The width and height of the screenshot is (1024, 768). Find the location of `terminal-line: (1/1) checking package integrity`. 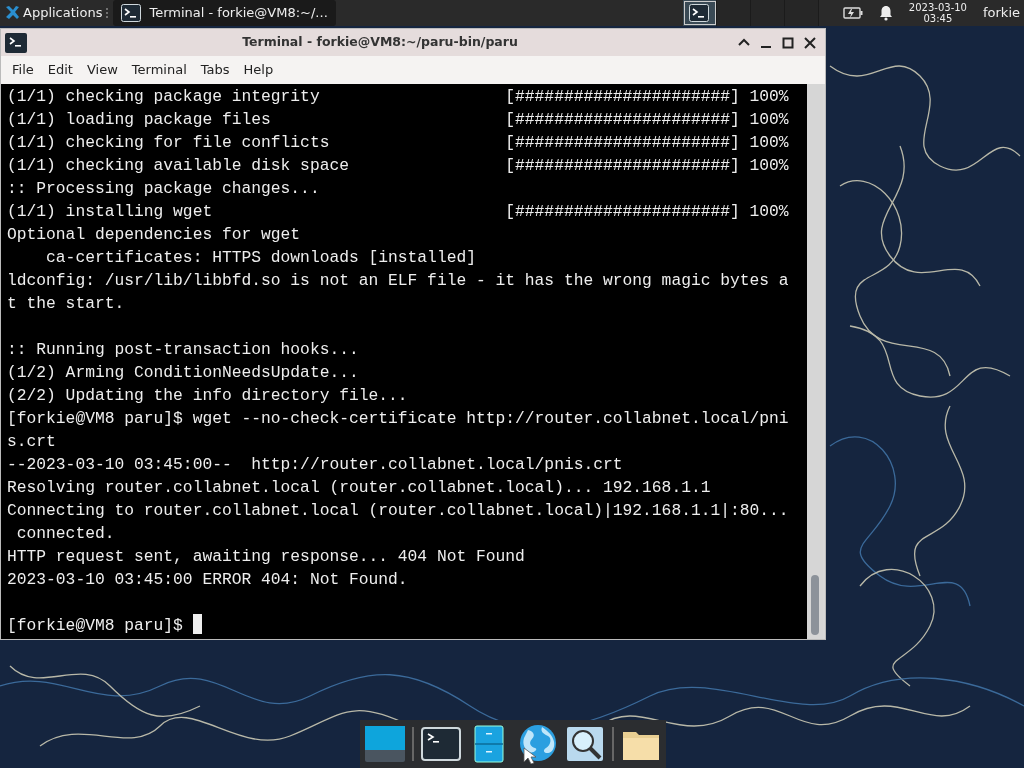

terminal-line: (1/1) checking package integrity is located at coordinates (164, 97).